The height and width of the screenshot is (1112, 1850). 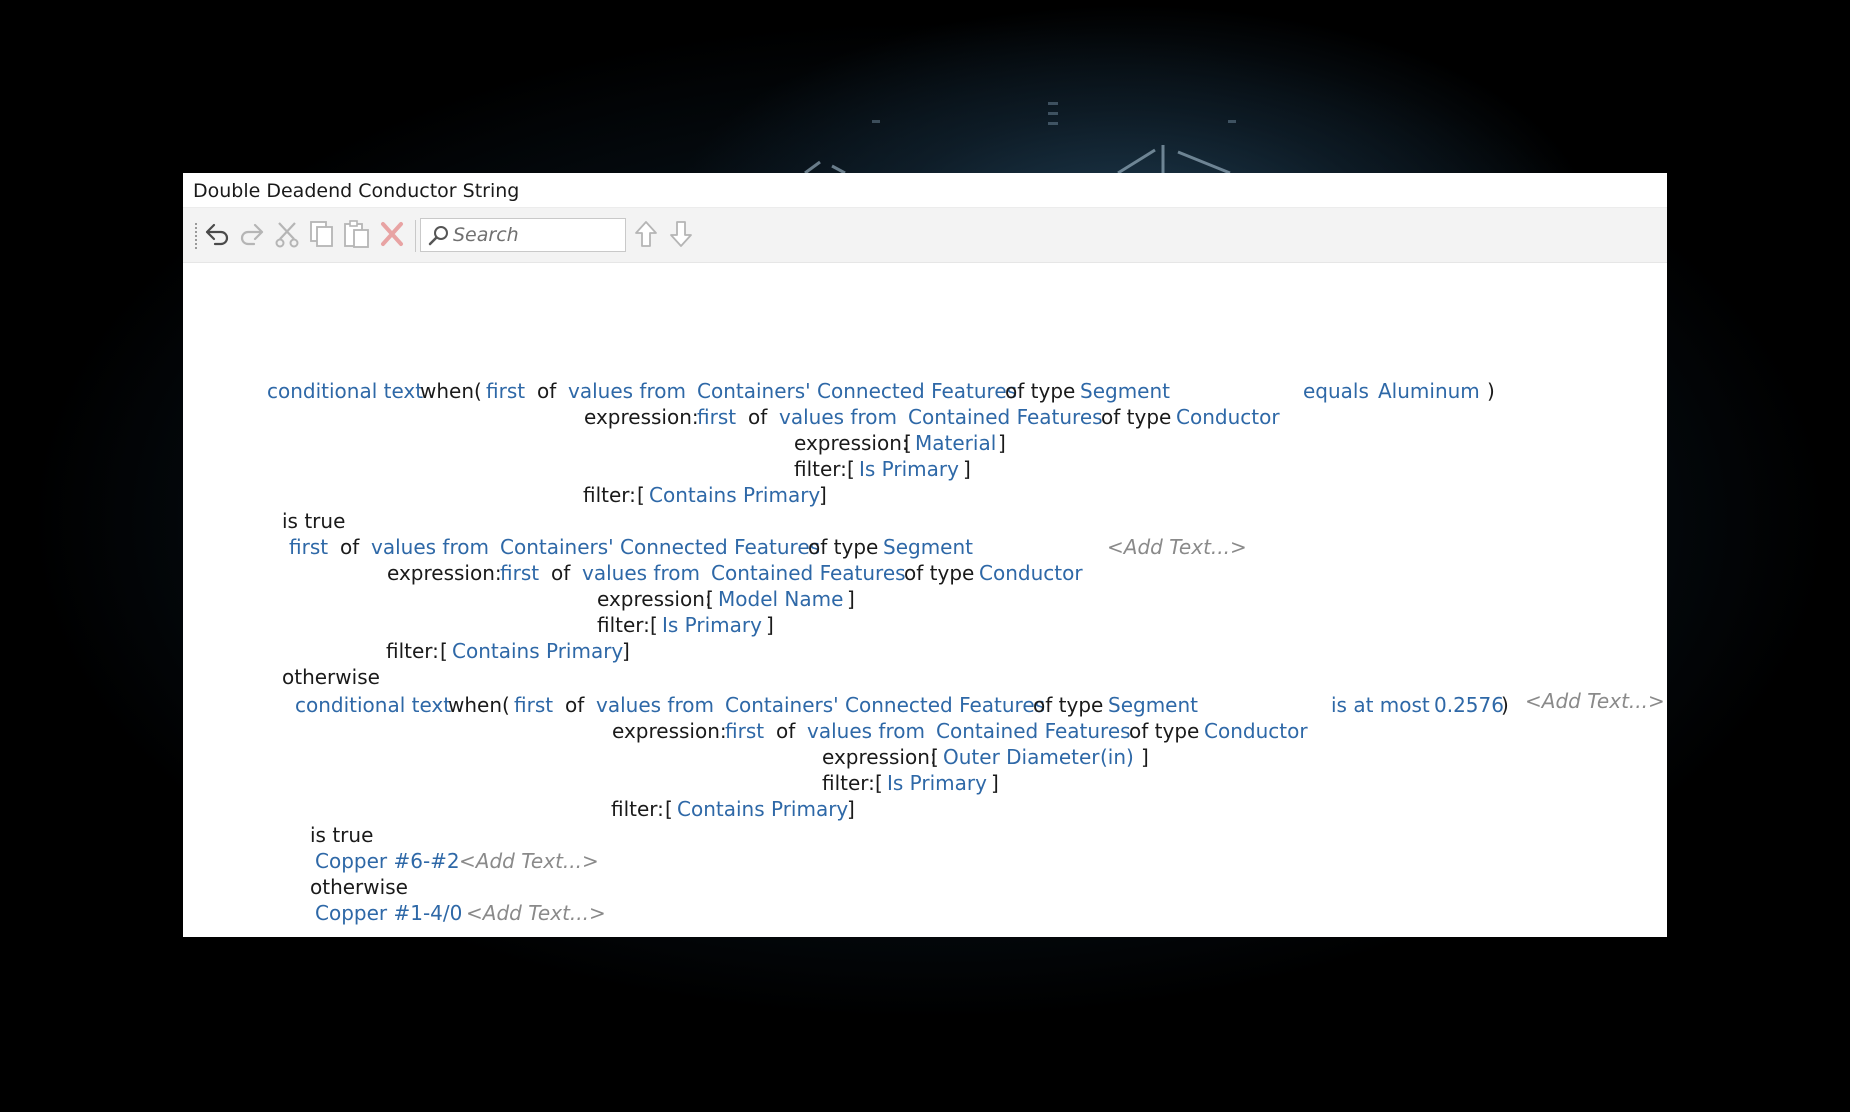 What do you see at coordinates (387, 861) in the screenshot?
I see `result-value-token: Copper #6-#2` at bounding box center [387, 861].